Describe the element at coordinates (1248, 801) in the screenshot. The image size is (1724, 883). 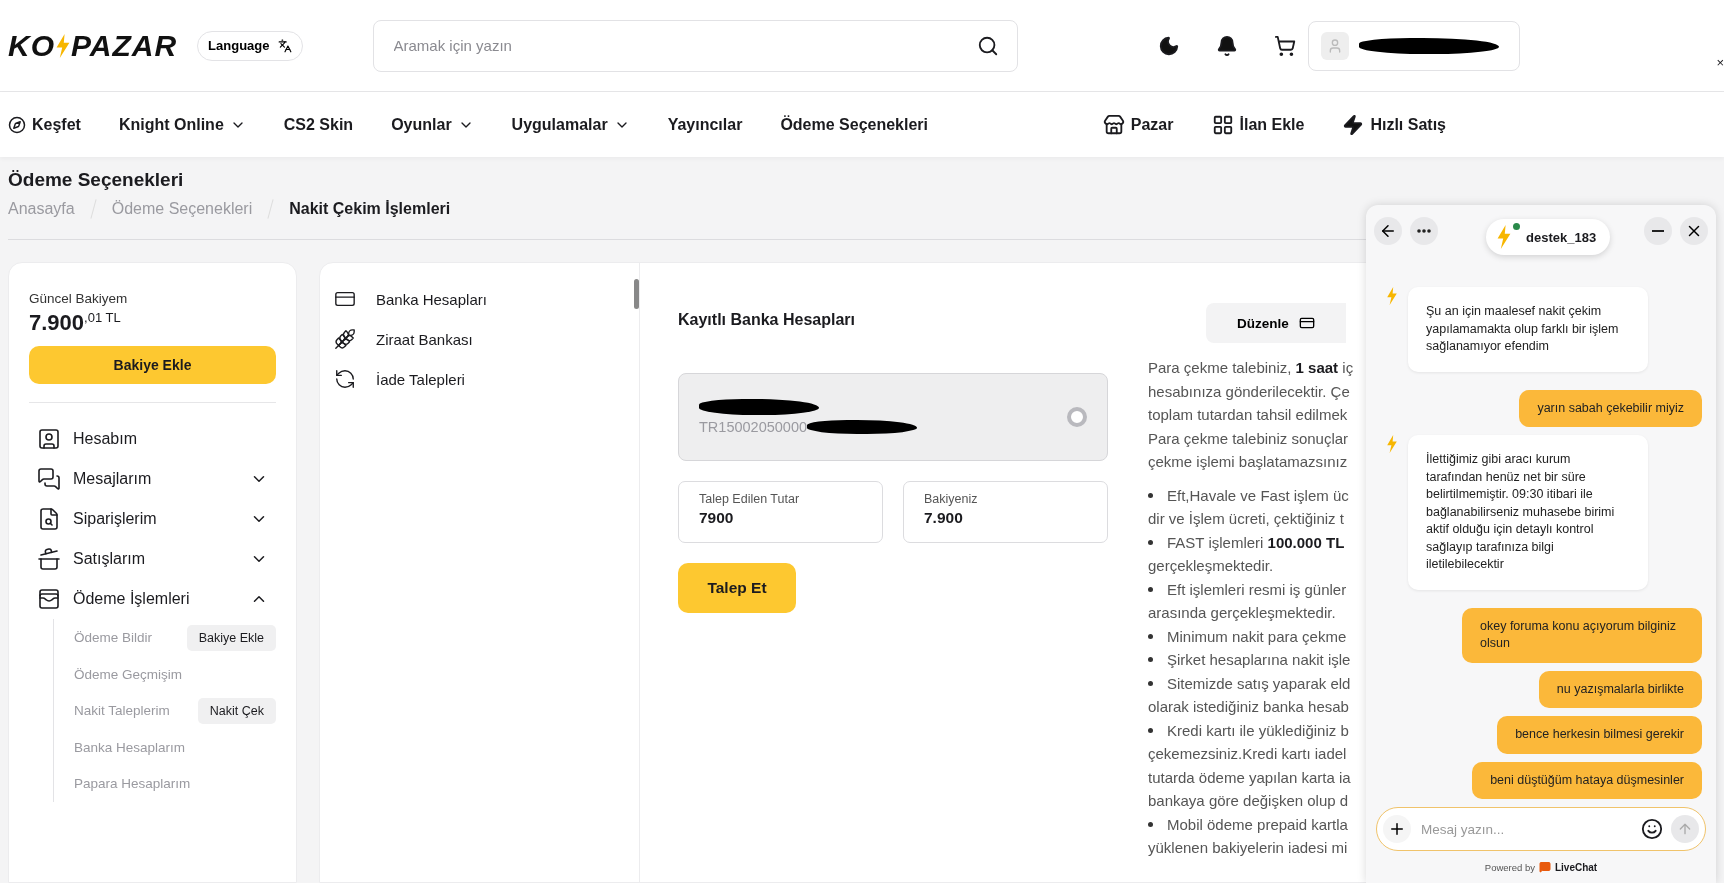
I see `info-text: bankaya göre değişken olup d` at that location.